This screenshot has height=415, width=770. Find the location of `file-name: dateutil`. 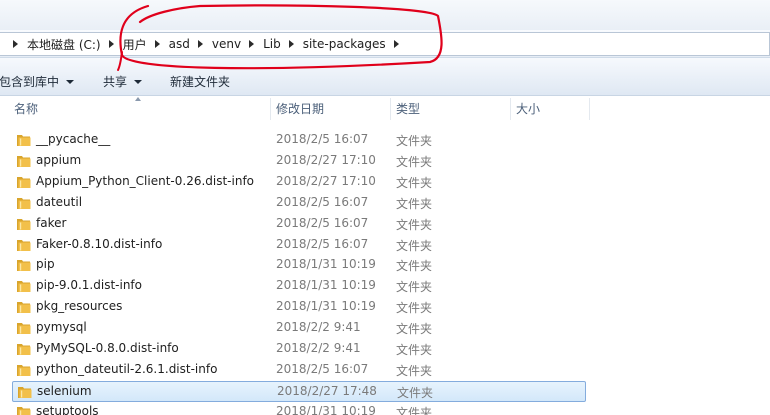

file-name: dateutil is located at coordinates (59, 201).